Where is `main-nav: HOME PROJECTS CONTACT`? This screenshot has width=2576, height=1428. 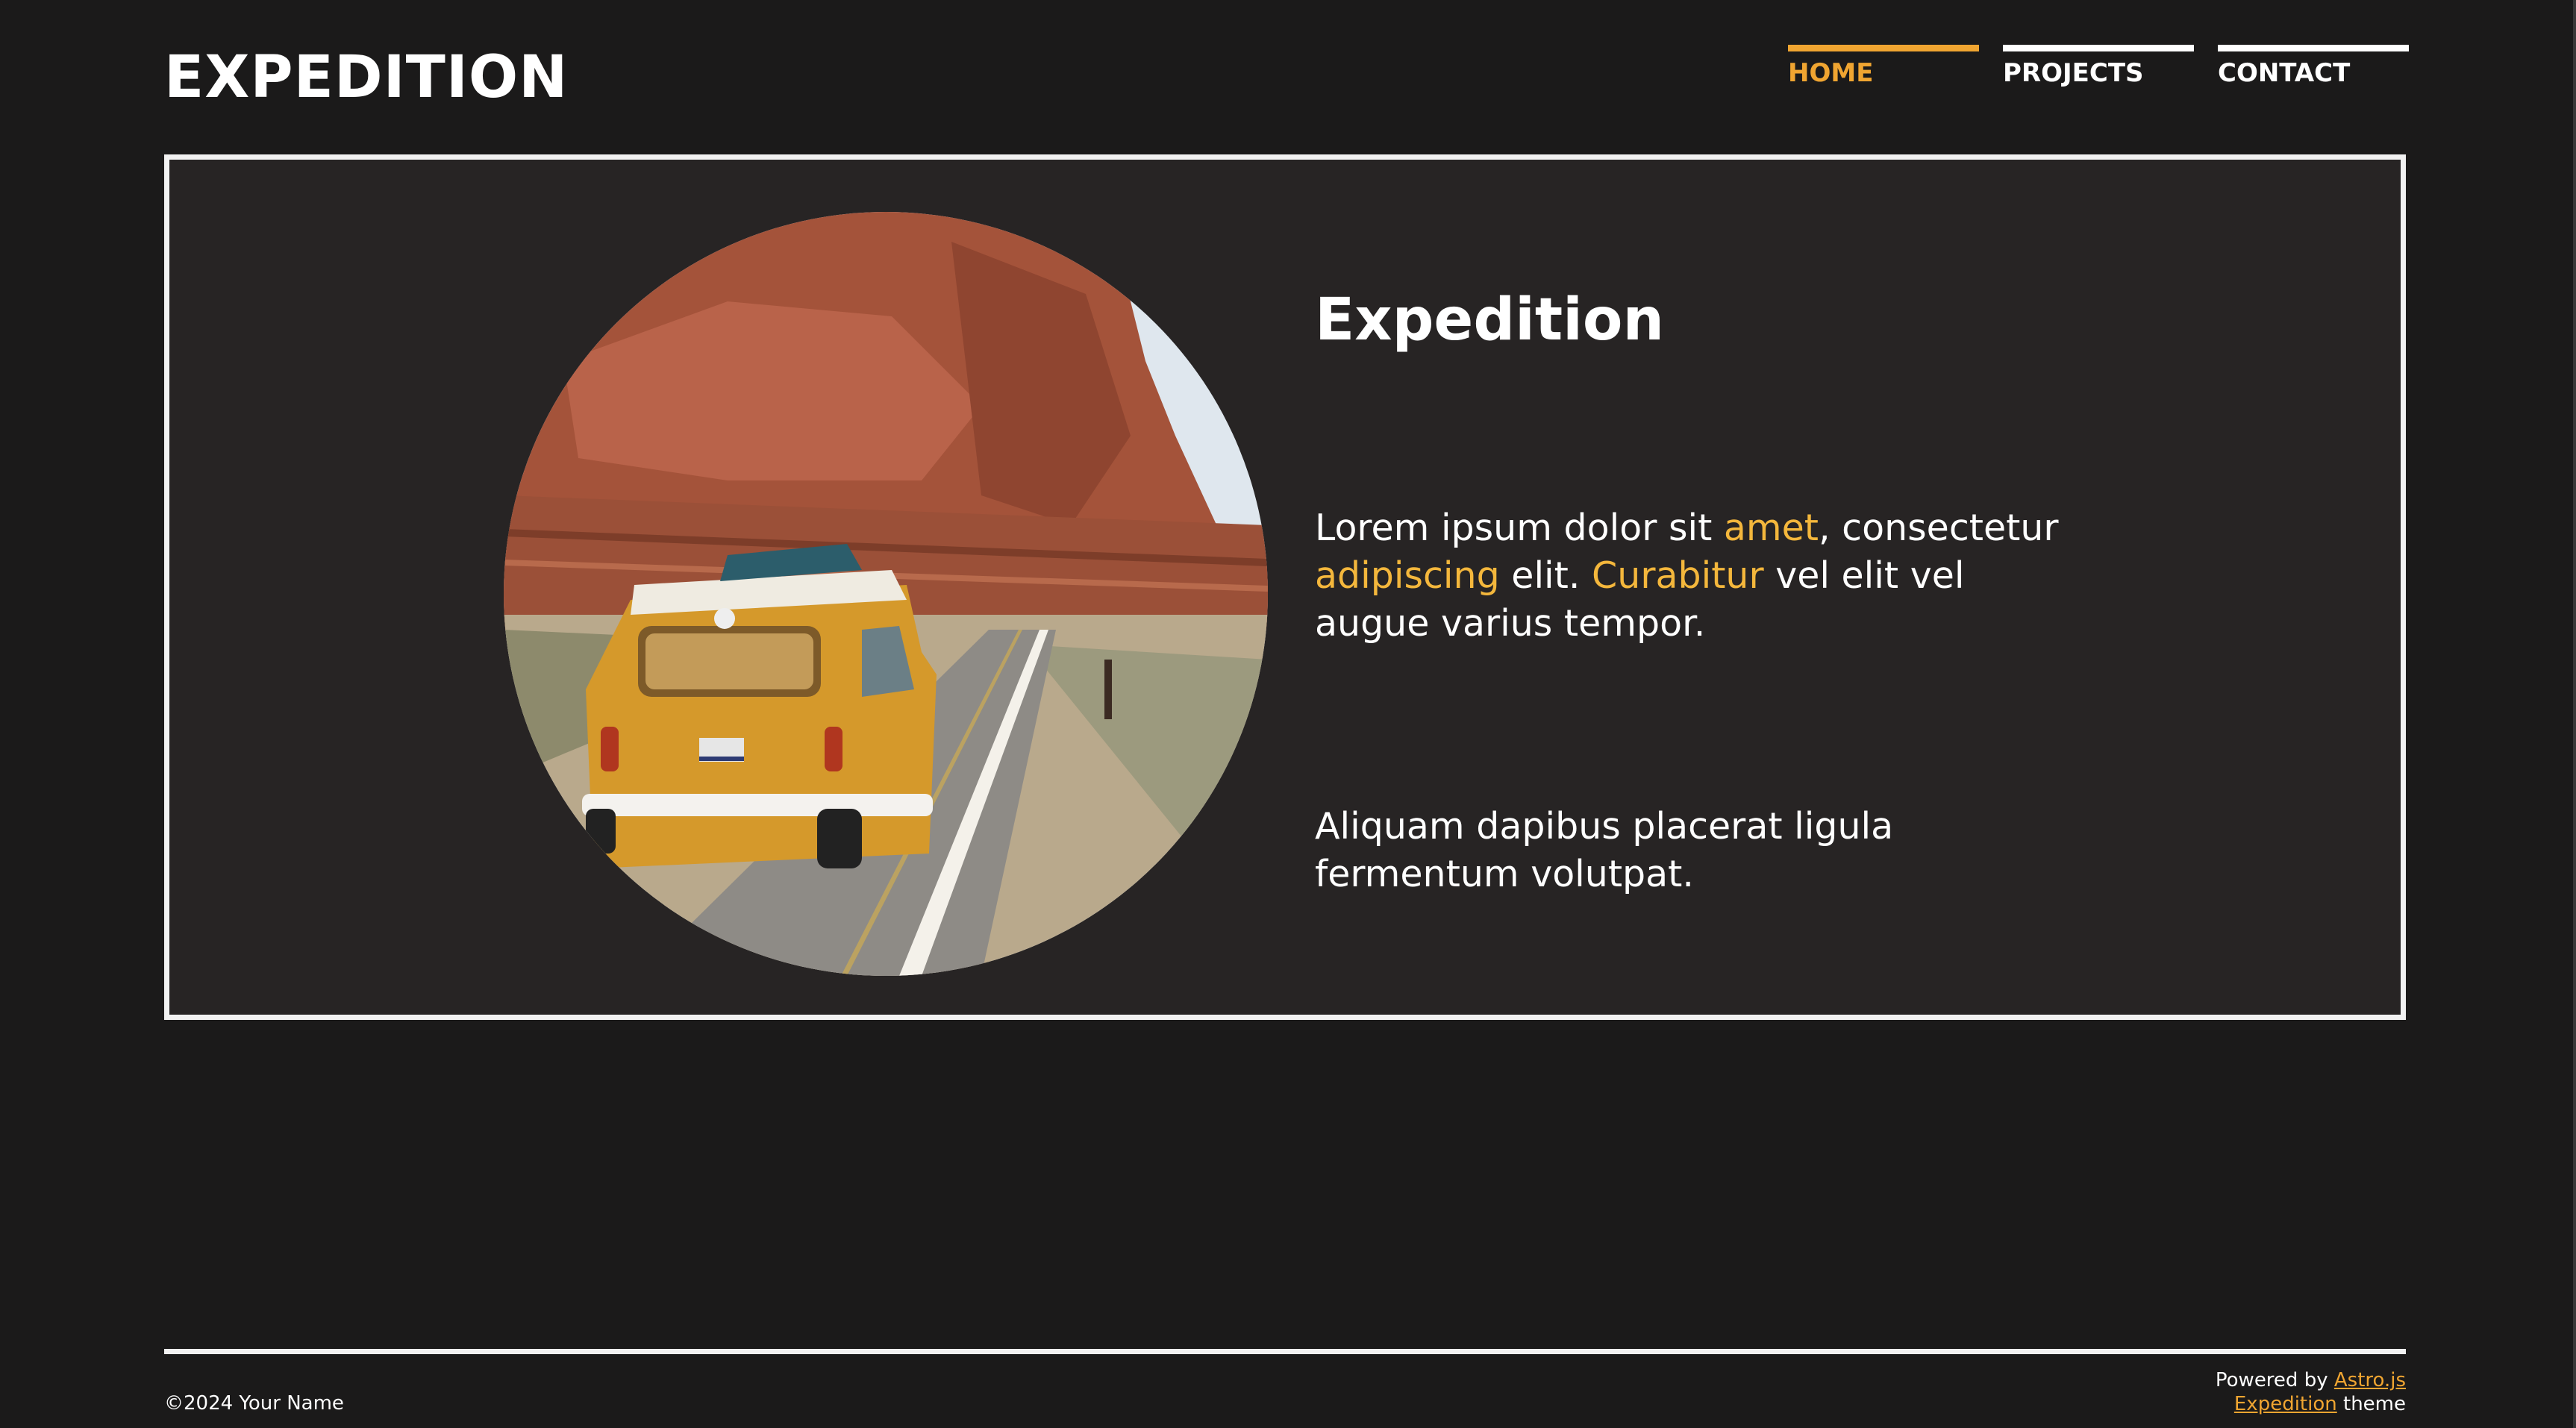 main-nav: HOME PROJECTS CONTACT is located at coordinates (2098, 68).